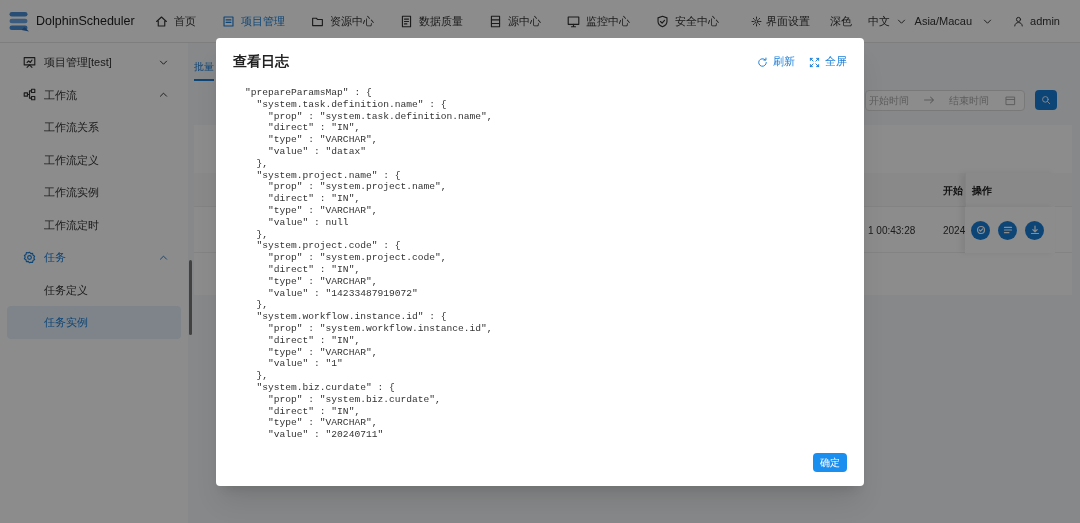 The width and height of the screenshot is (1080, 523). I want to click on nav-item: 源中心, so click(514, 21).